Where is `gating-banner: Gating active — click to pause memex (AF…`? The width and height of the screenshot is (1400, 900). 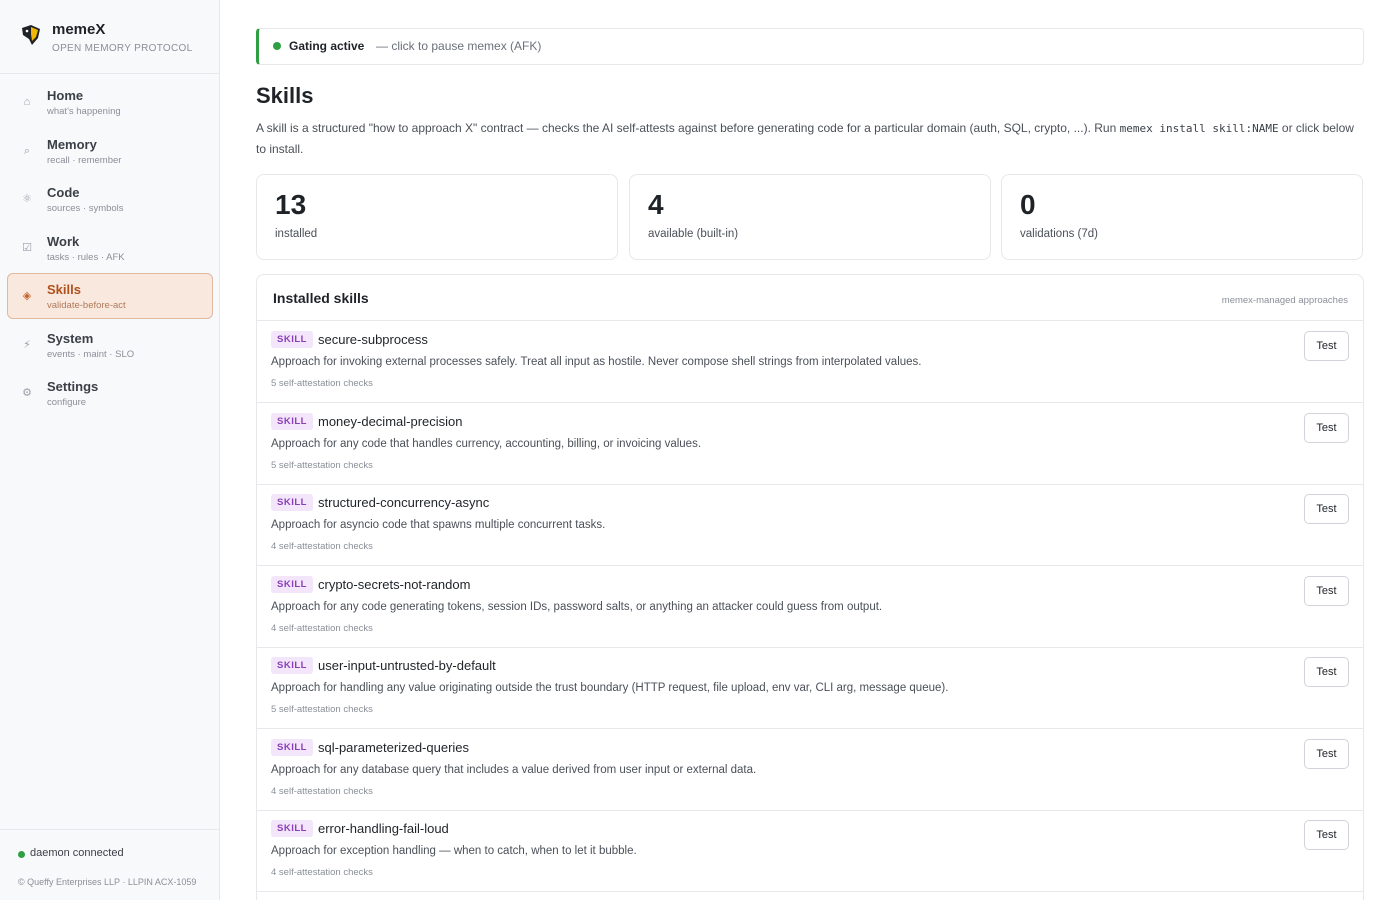
gating-banner: Gating active — click to pause memex (AF… is located at coordinates (810, 46).